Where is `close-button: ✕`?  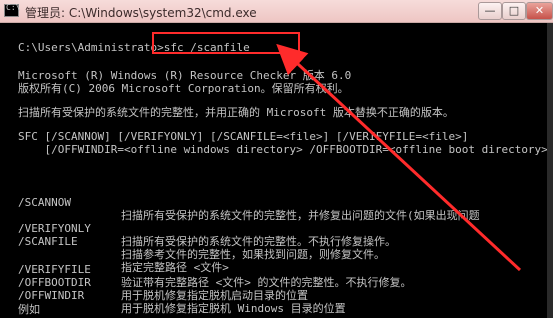
close-button: ✕ is located at coordinates (539, 11).